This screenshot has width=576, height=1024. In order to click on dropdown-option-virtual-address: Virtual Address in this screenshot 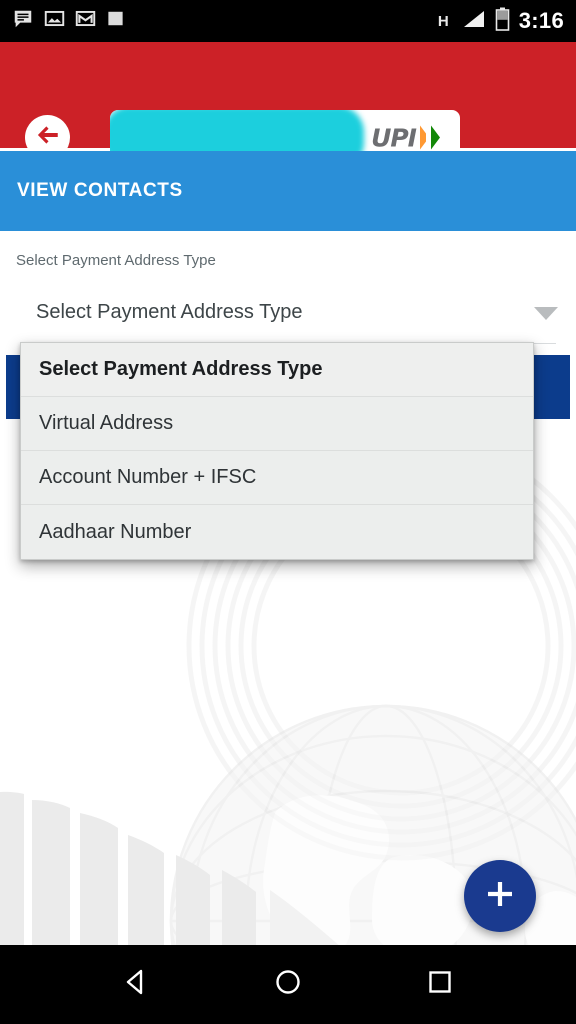, I will do `click(277, 424)`.